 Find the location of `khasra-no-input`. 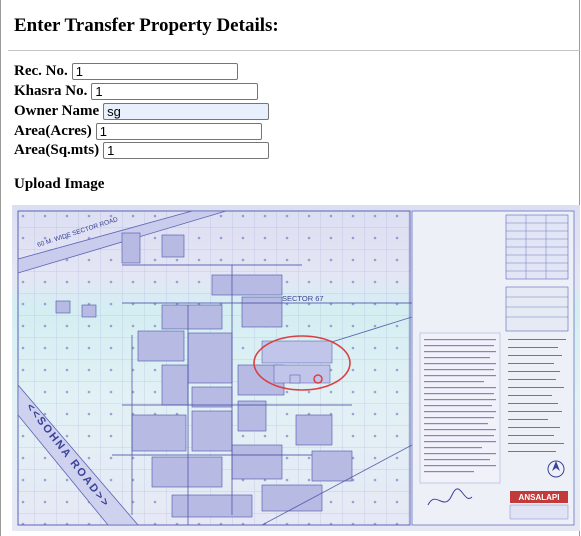

khasra-no-input is located at coordinates (175, 91).